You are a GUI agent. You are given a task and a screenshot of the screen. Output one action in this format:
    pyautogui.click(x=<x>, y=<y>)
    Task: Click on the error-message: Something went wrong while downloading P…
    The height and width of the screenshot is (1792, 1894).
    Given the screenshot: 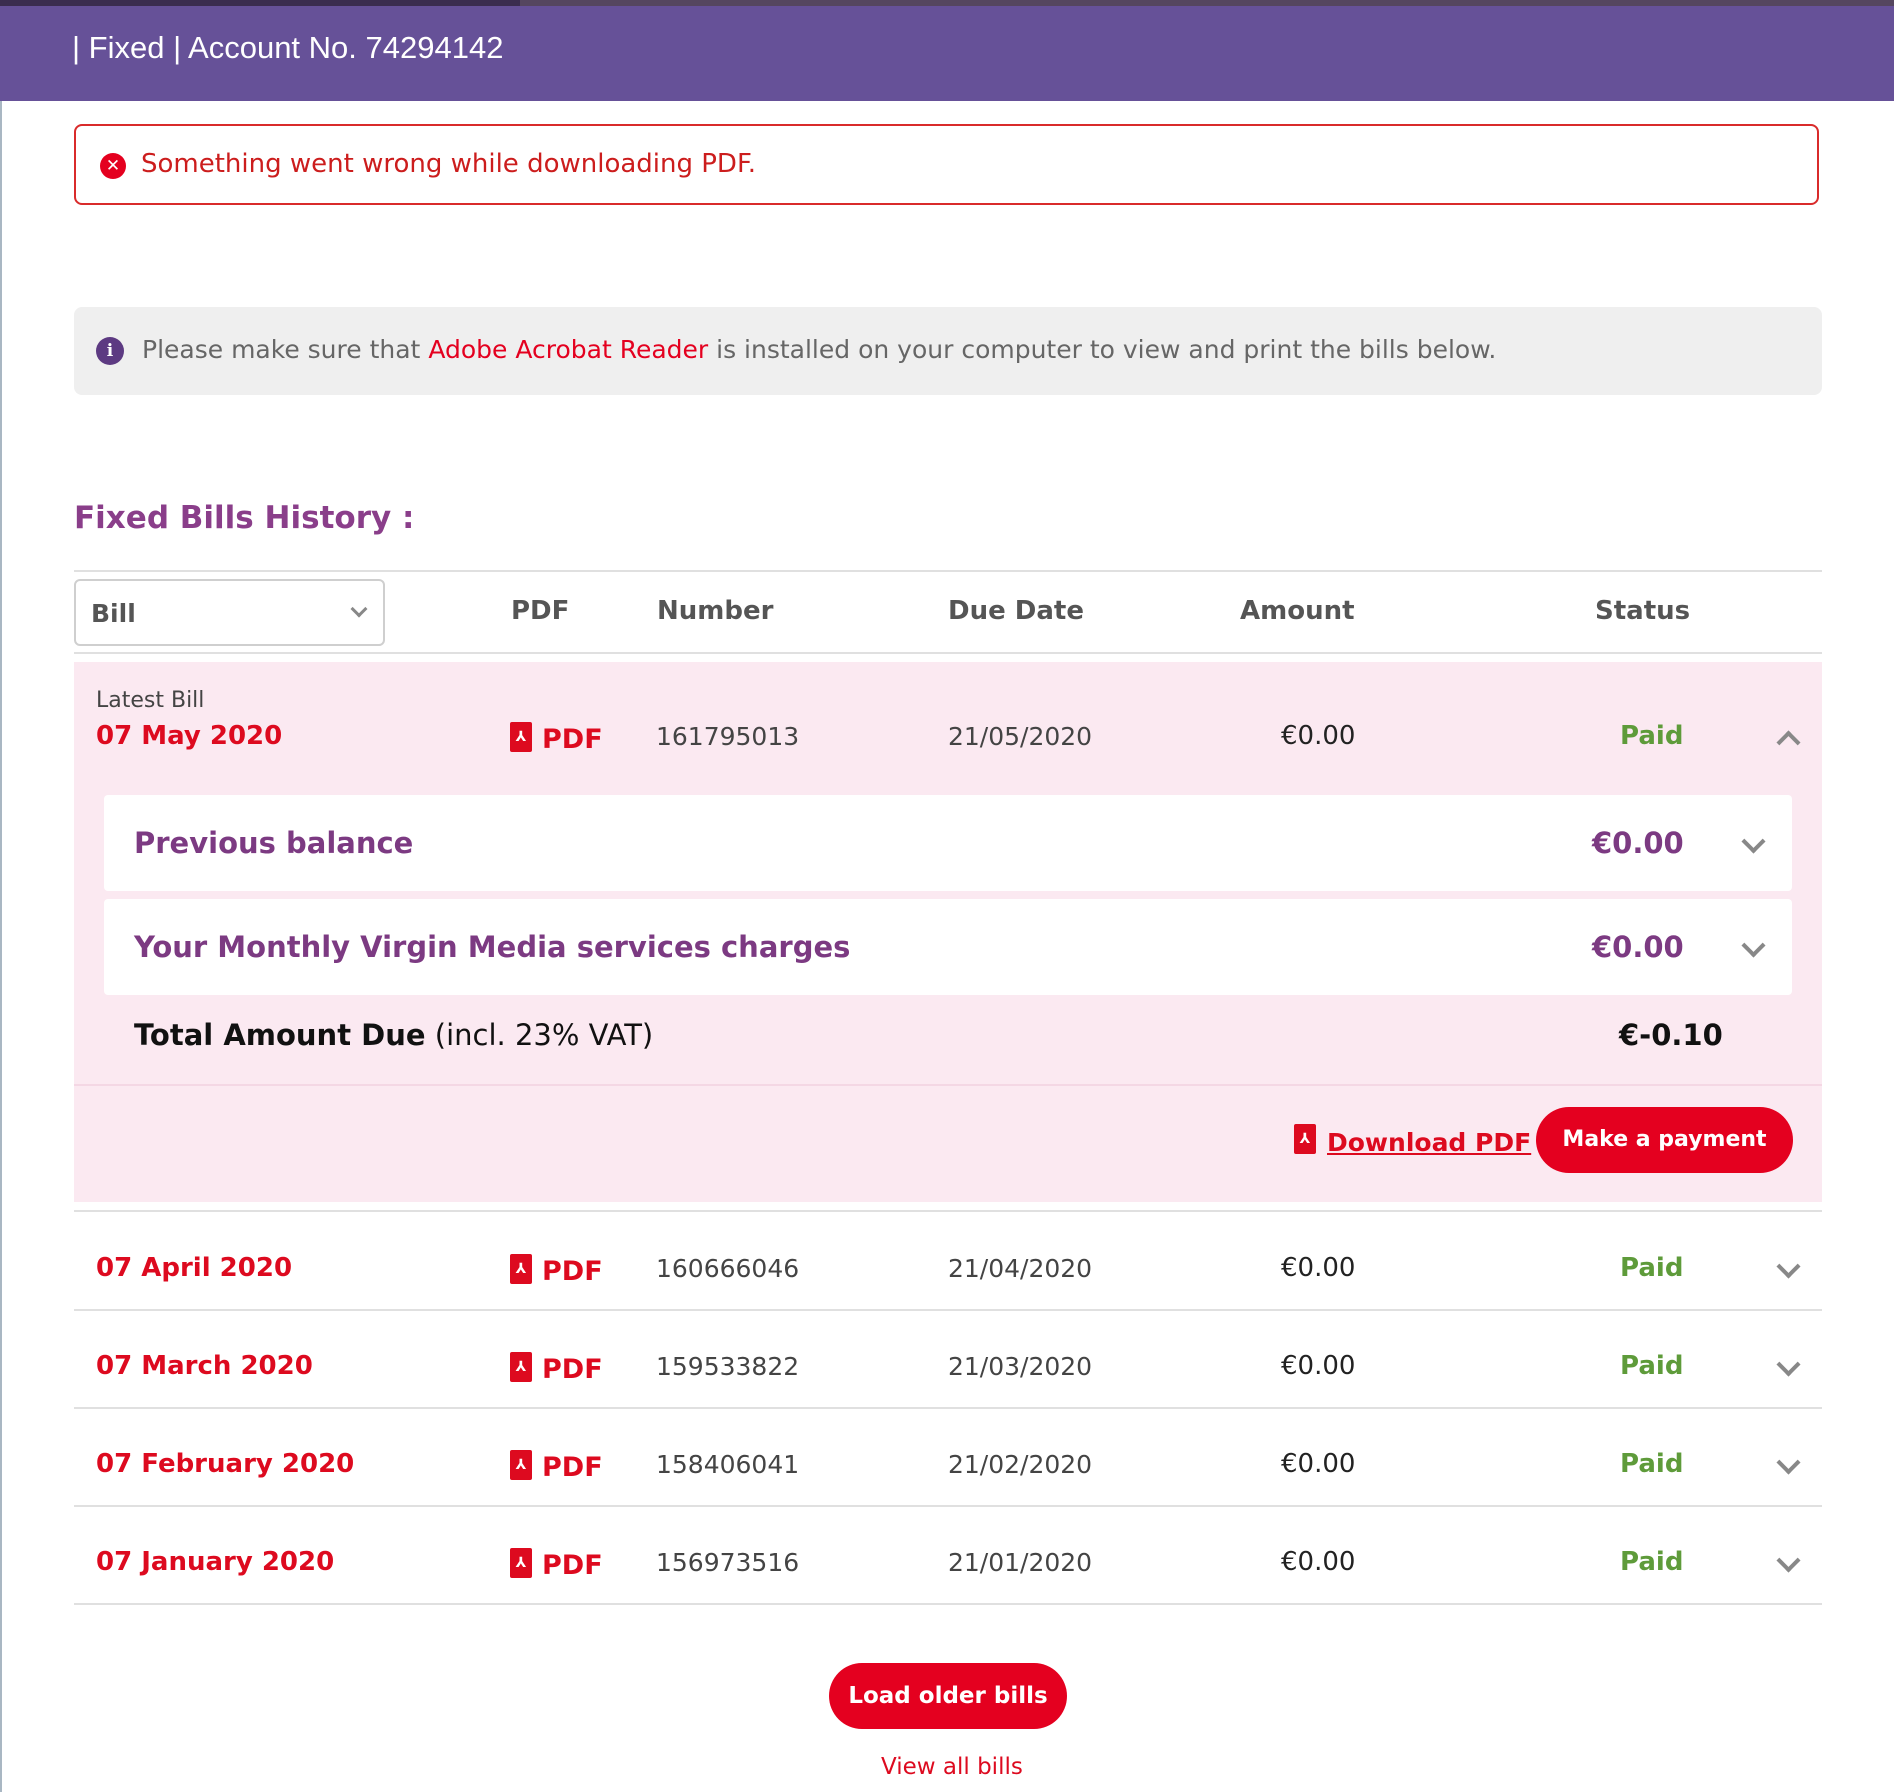 What is the action you would take?
    pyautogui.click(x=448, y=164)
    